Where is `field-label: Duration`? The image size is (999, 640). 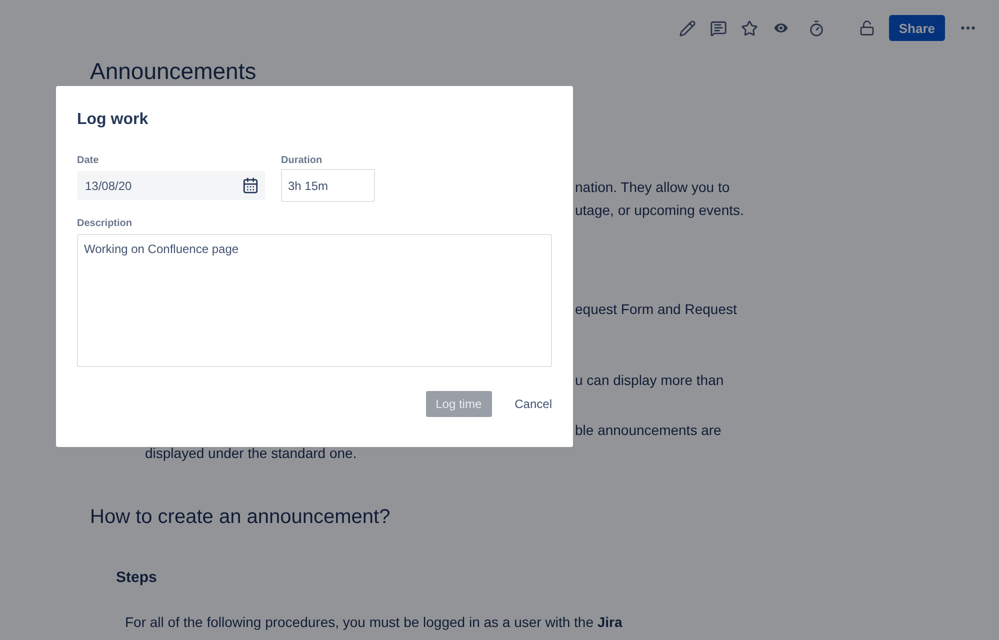 field-label: Duration is located at coordinates (302, 160).